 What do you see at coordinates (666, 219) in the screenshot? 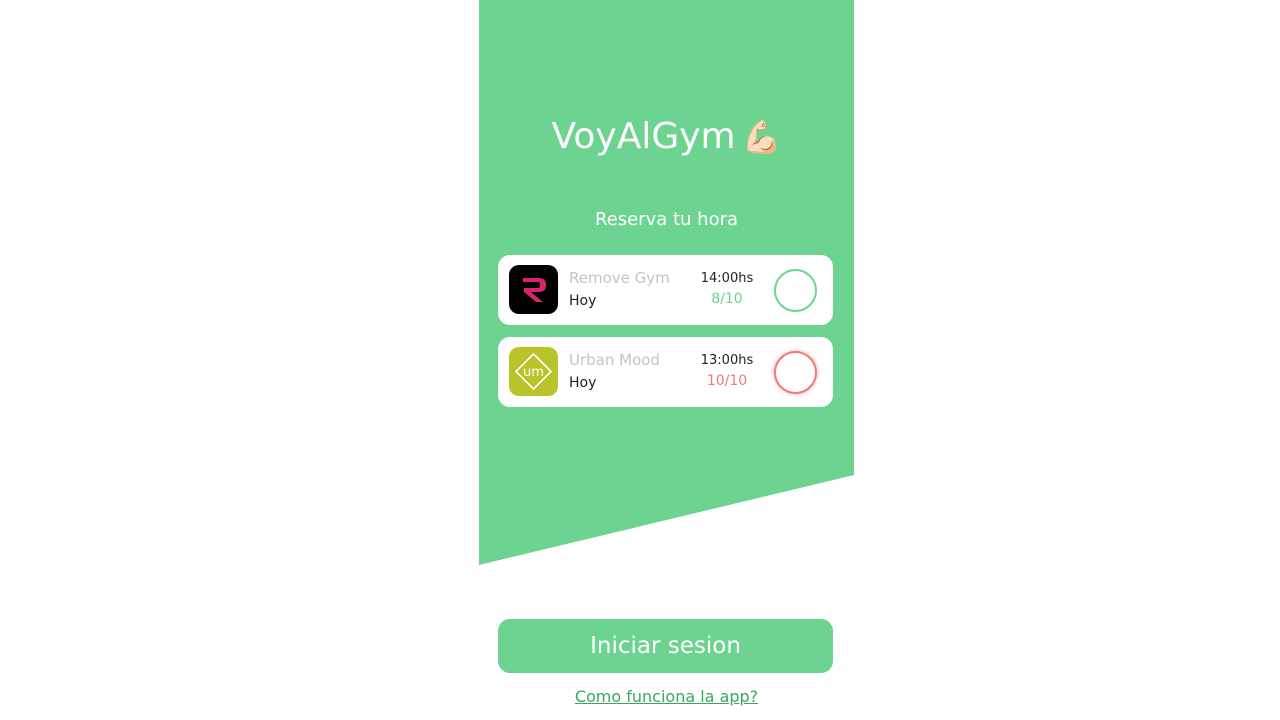
I see `booking-heading: Reserva tu hora` at bounding box center [666, 219].